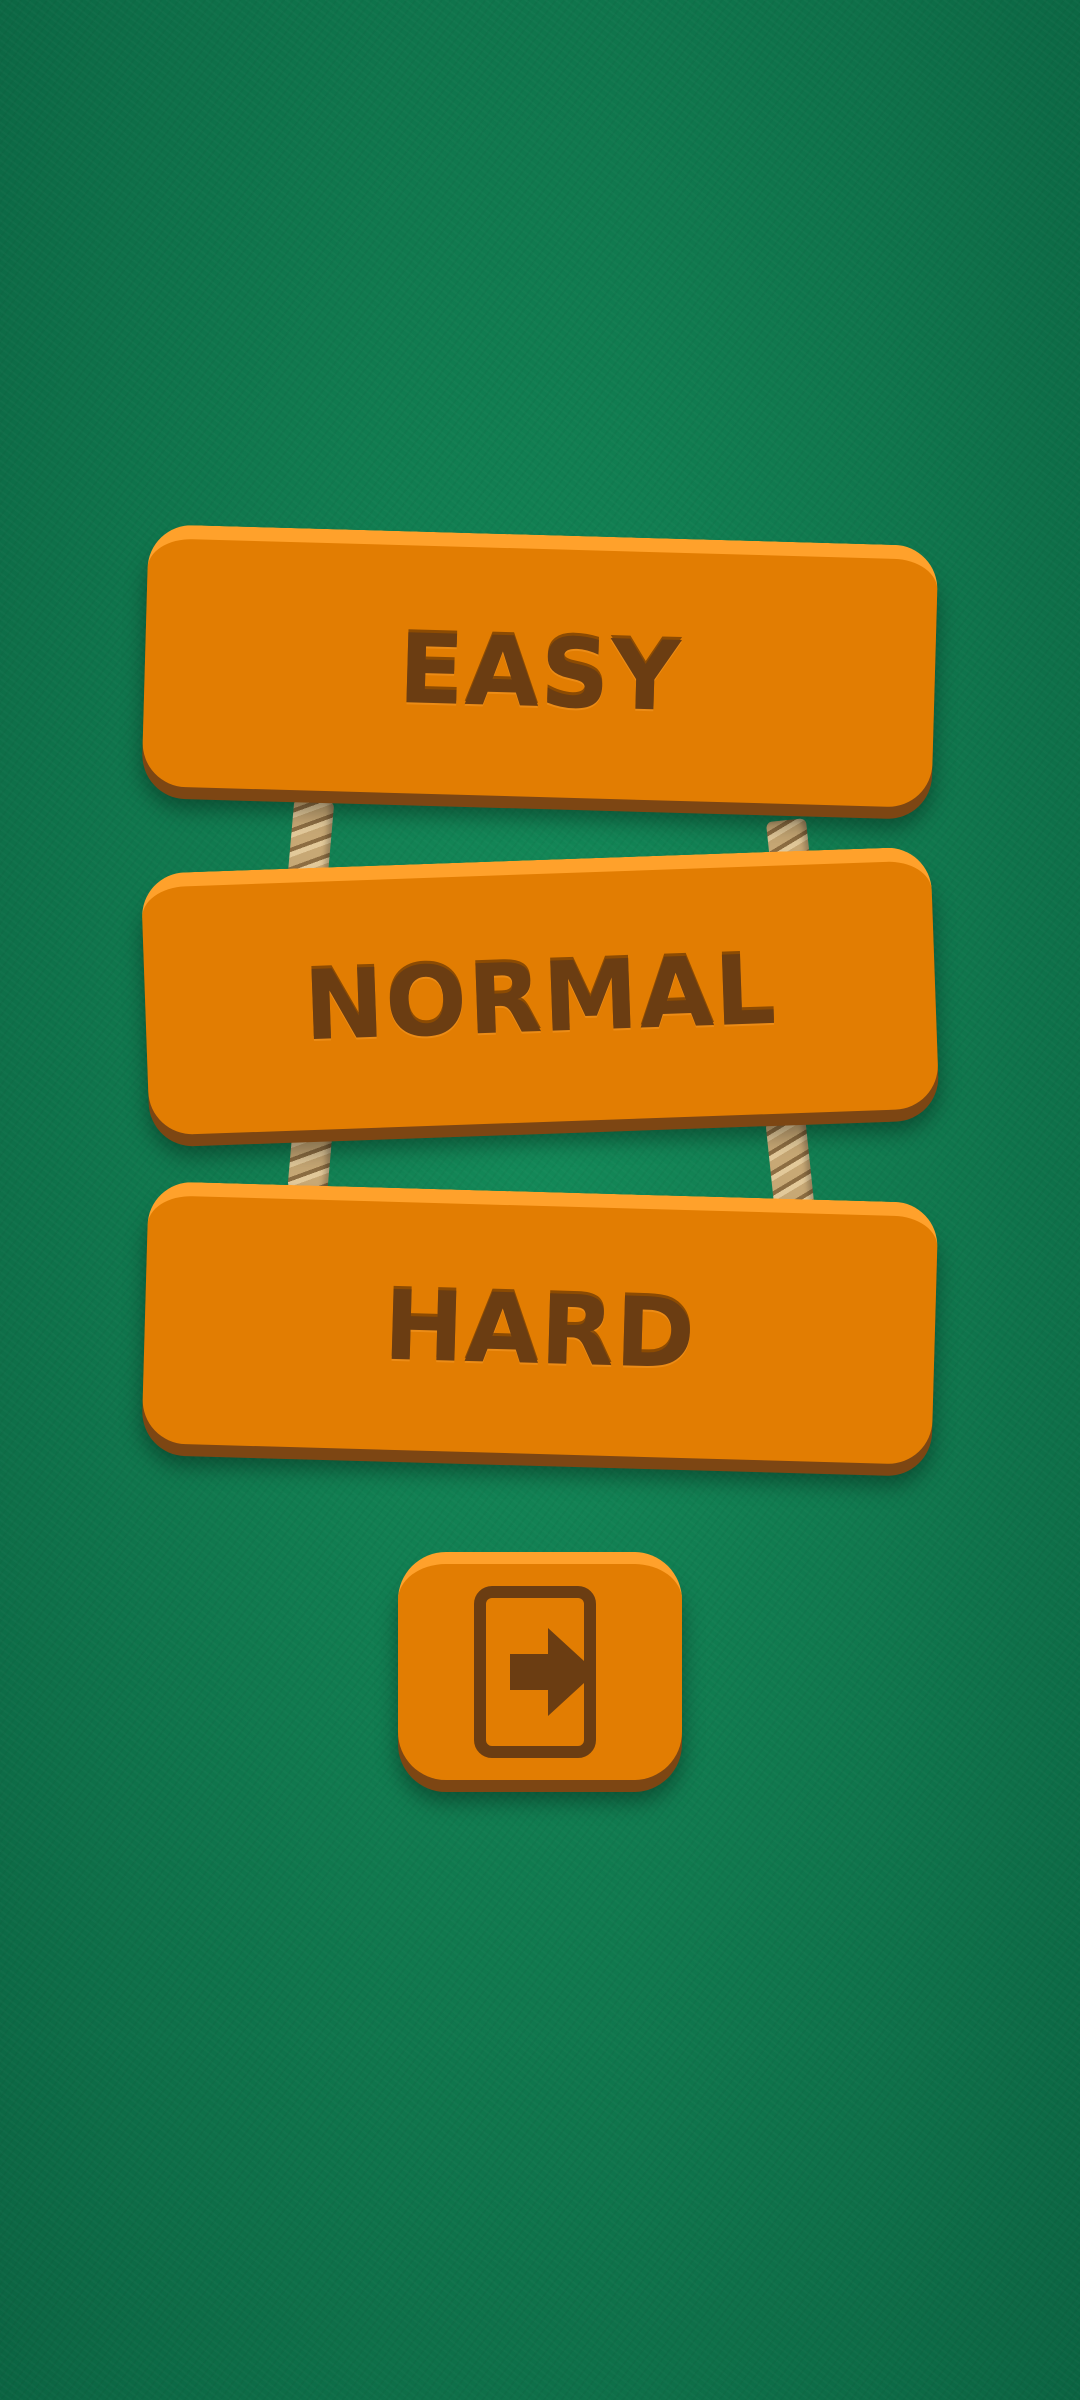 The image size is (1080, 2400). I want to click on normal-label: NORMAL, so click(540, 998).